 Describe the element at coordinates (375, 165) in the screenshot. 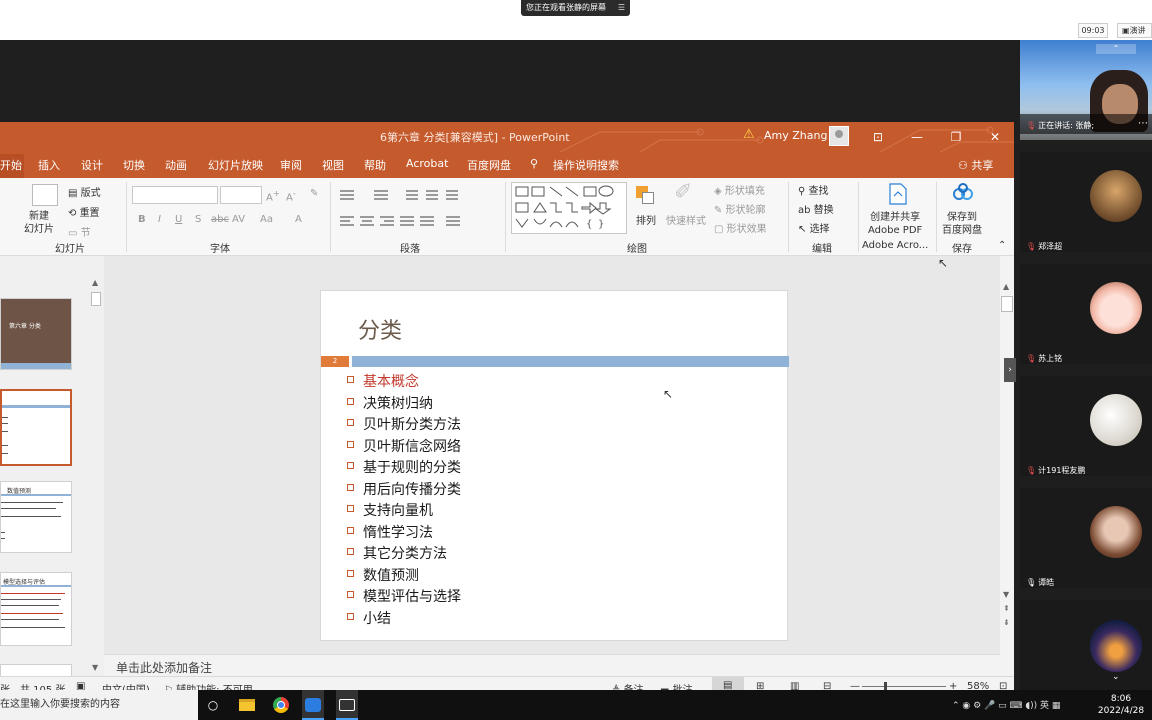

I see `tab-help: 帮助` at that location.